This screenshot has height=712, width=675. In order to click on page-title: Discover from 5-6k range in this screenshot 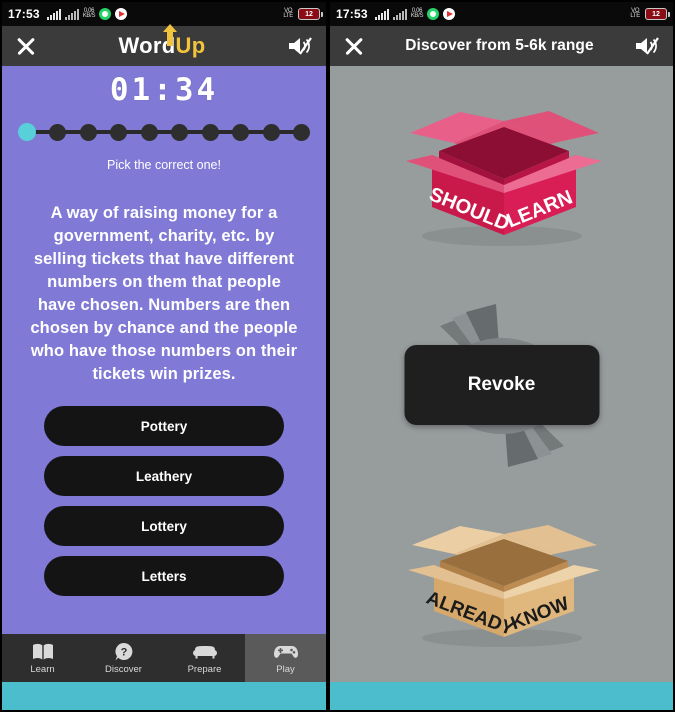, I will do `click(499, 45)`.